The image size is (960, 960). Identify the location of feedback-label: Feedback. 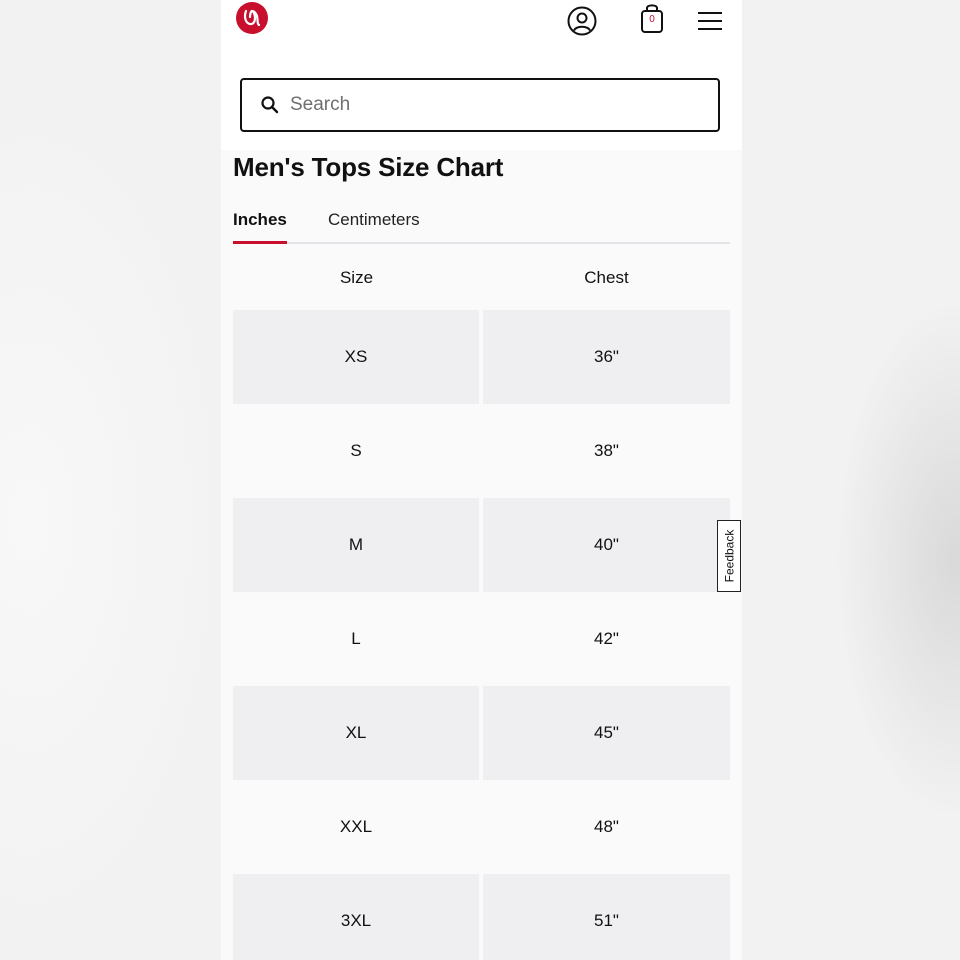
(729, 556).